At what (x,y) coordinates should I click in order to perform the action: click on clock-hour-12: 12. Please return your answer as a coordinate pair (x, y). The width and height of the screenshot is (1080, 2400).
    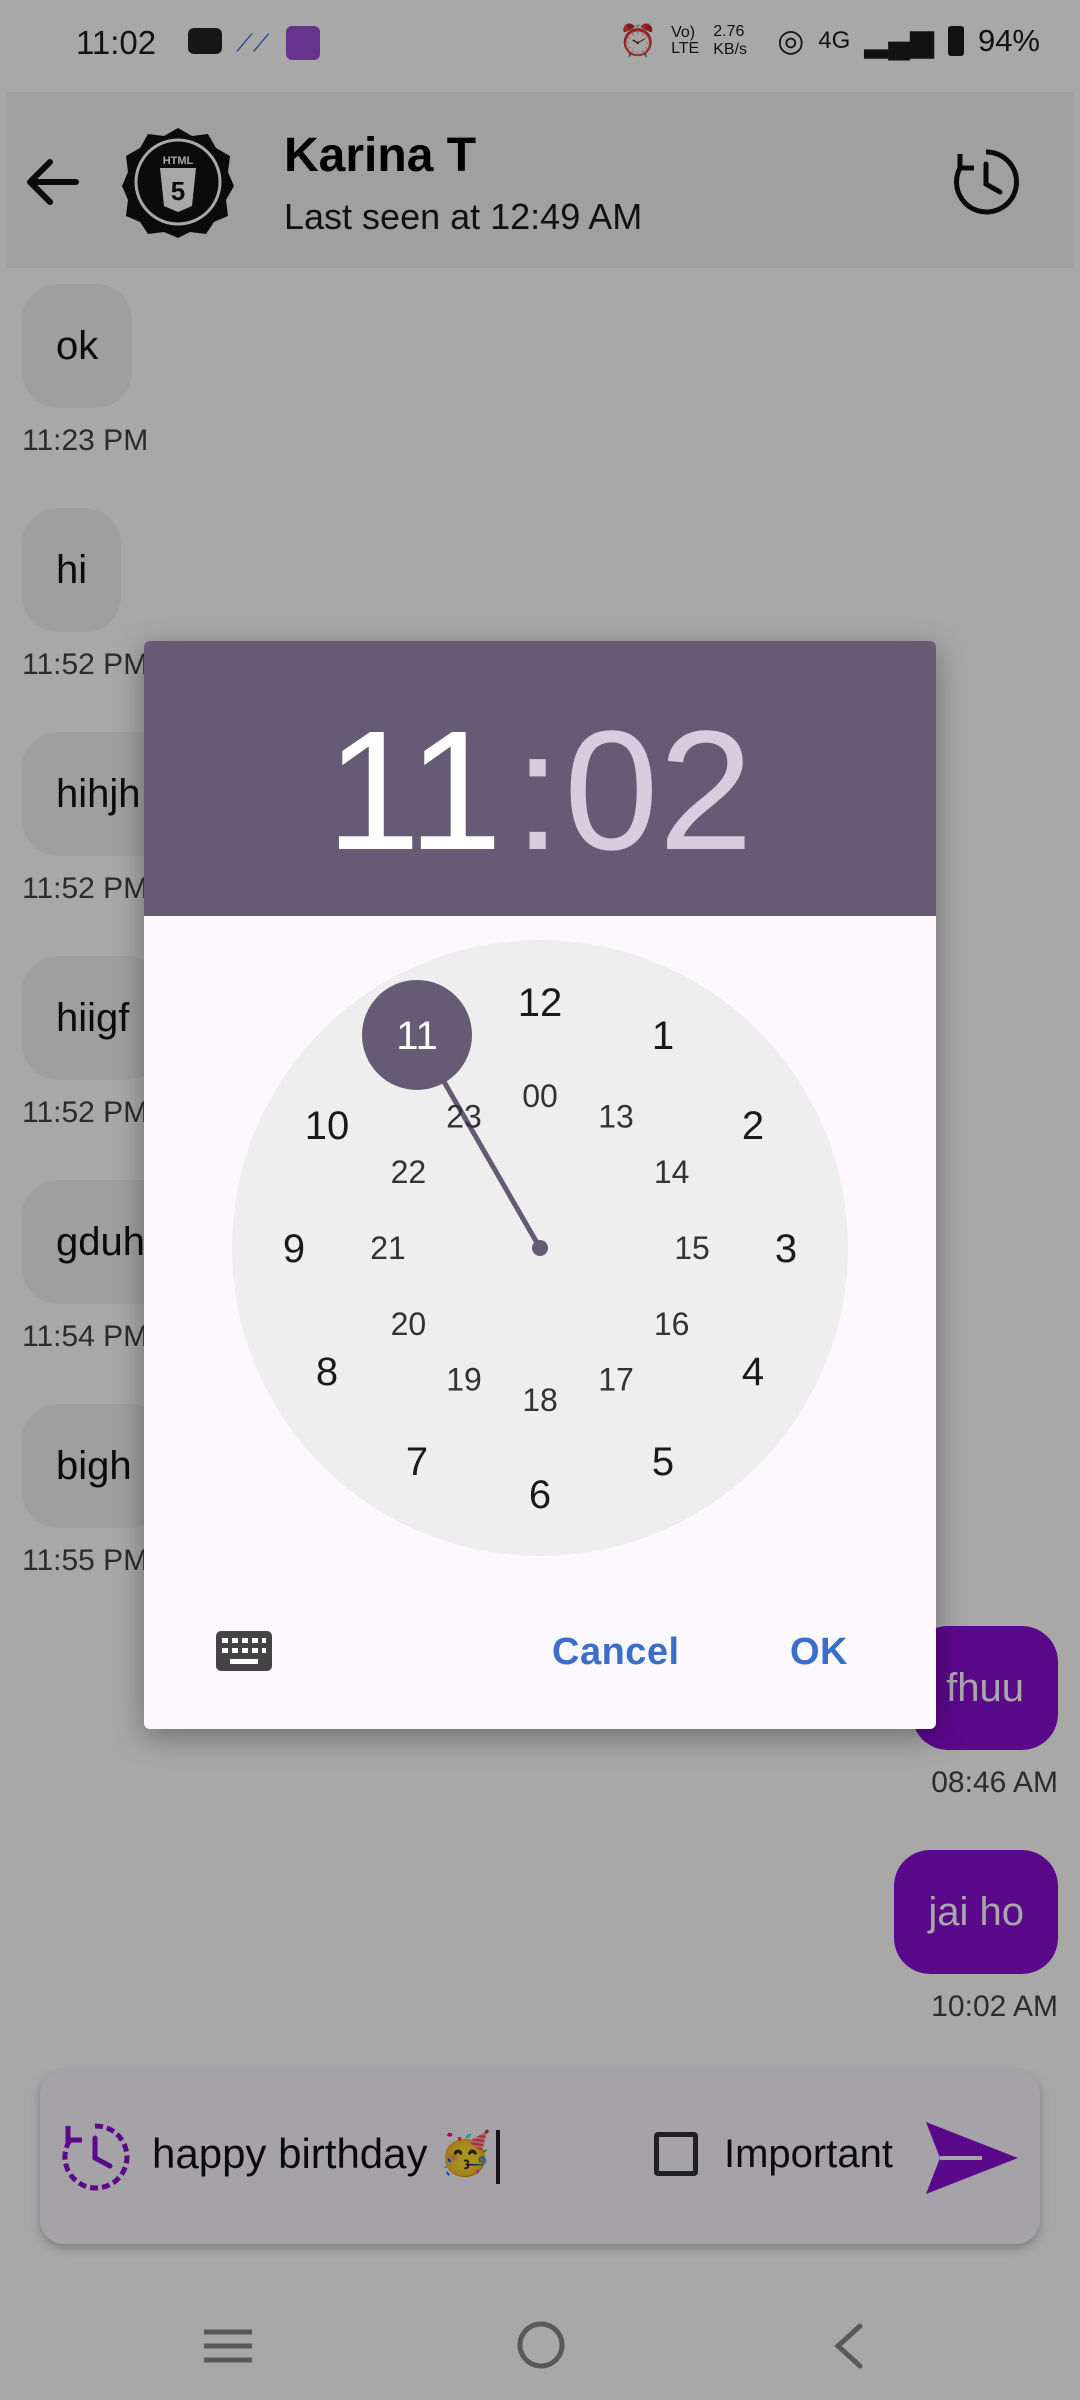
    Looking at the image, I should click on (540, 1003).